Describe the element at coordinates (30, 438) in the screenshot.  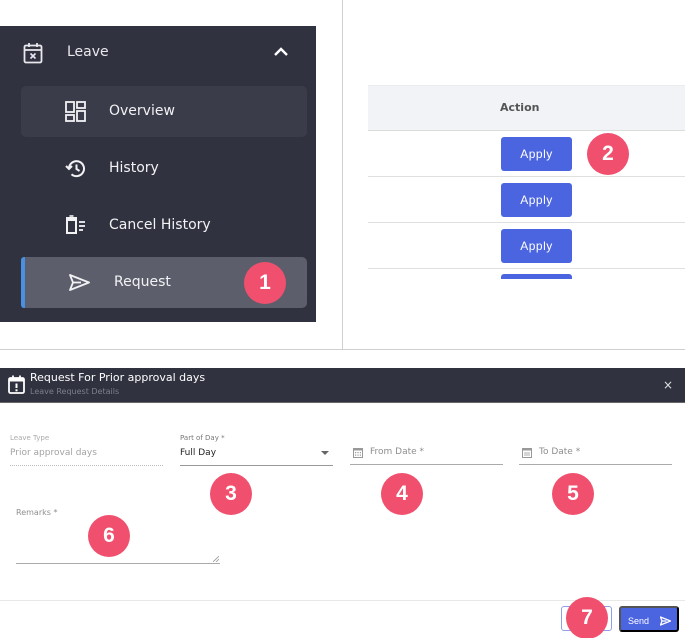
I see `leave-type-label: Leave Type` at that location.